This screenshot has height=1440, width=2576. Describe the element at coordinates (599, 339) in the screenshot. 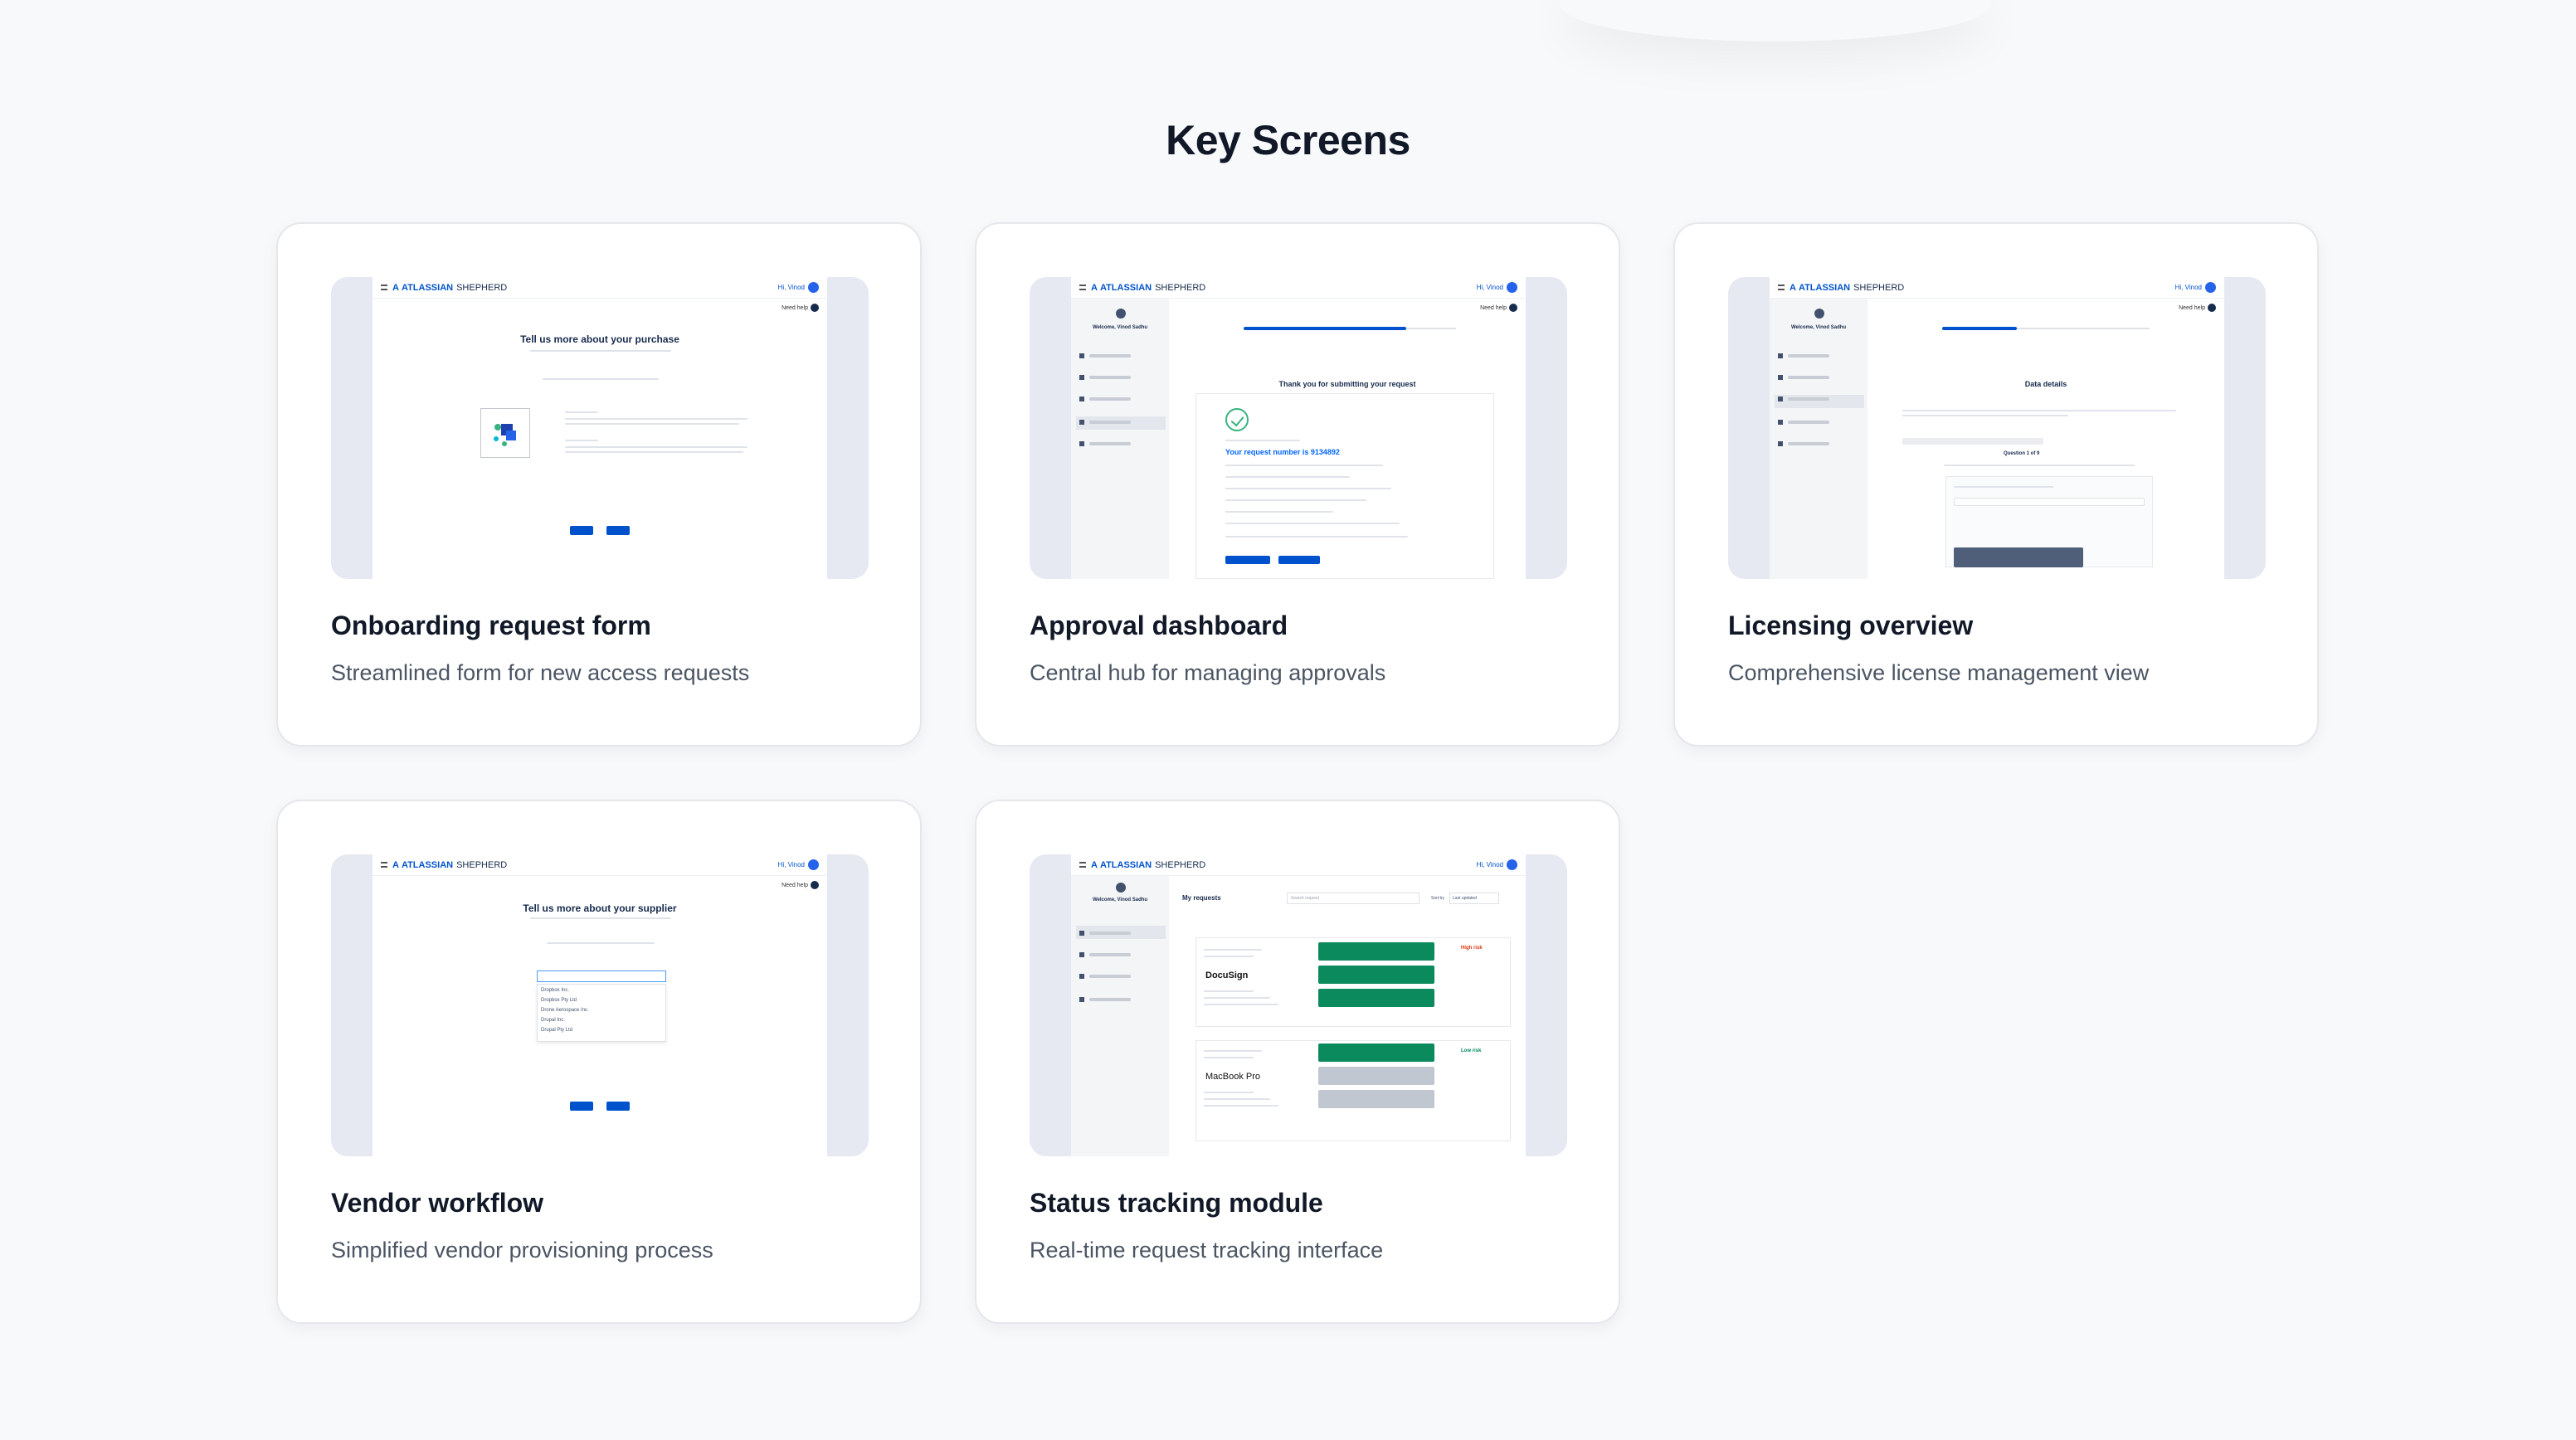

I see `screen-heading: Tell us more about your purchase` at that location.